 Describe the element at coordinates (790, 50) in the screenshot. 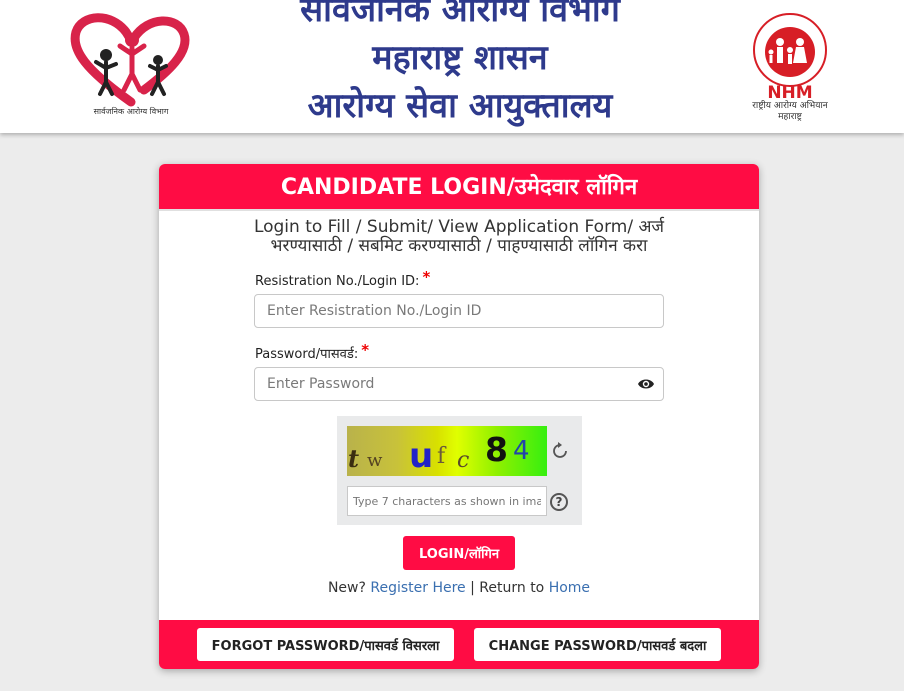

I see `nhm-emblem-icon` at that location.